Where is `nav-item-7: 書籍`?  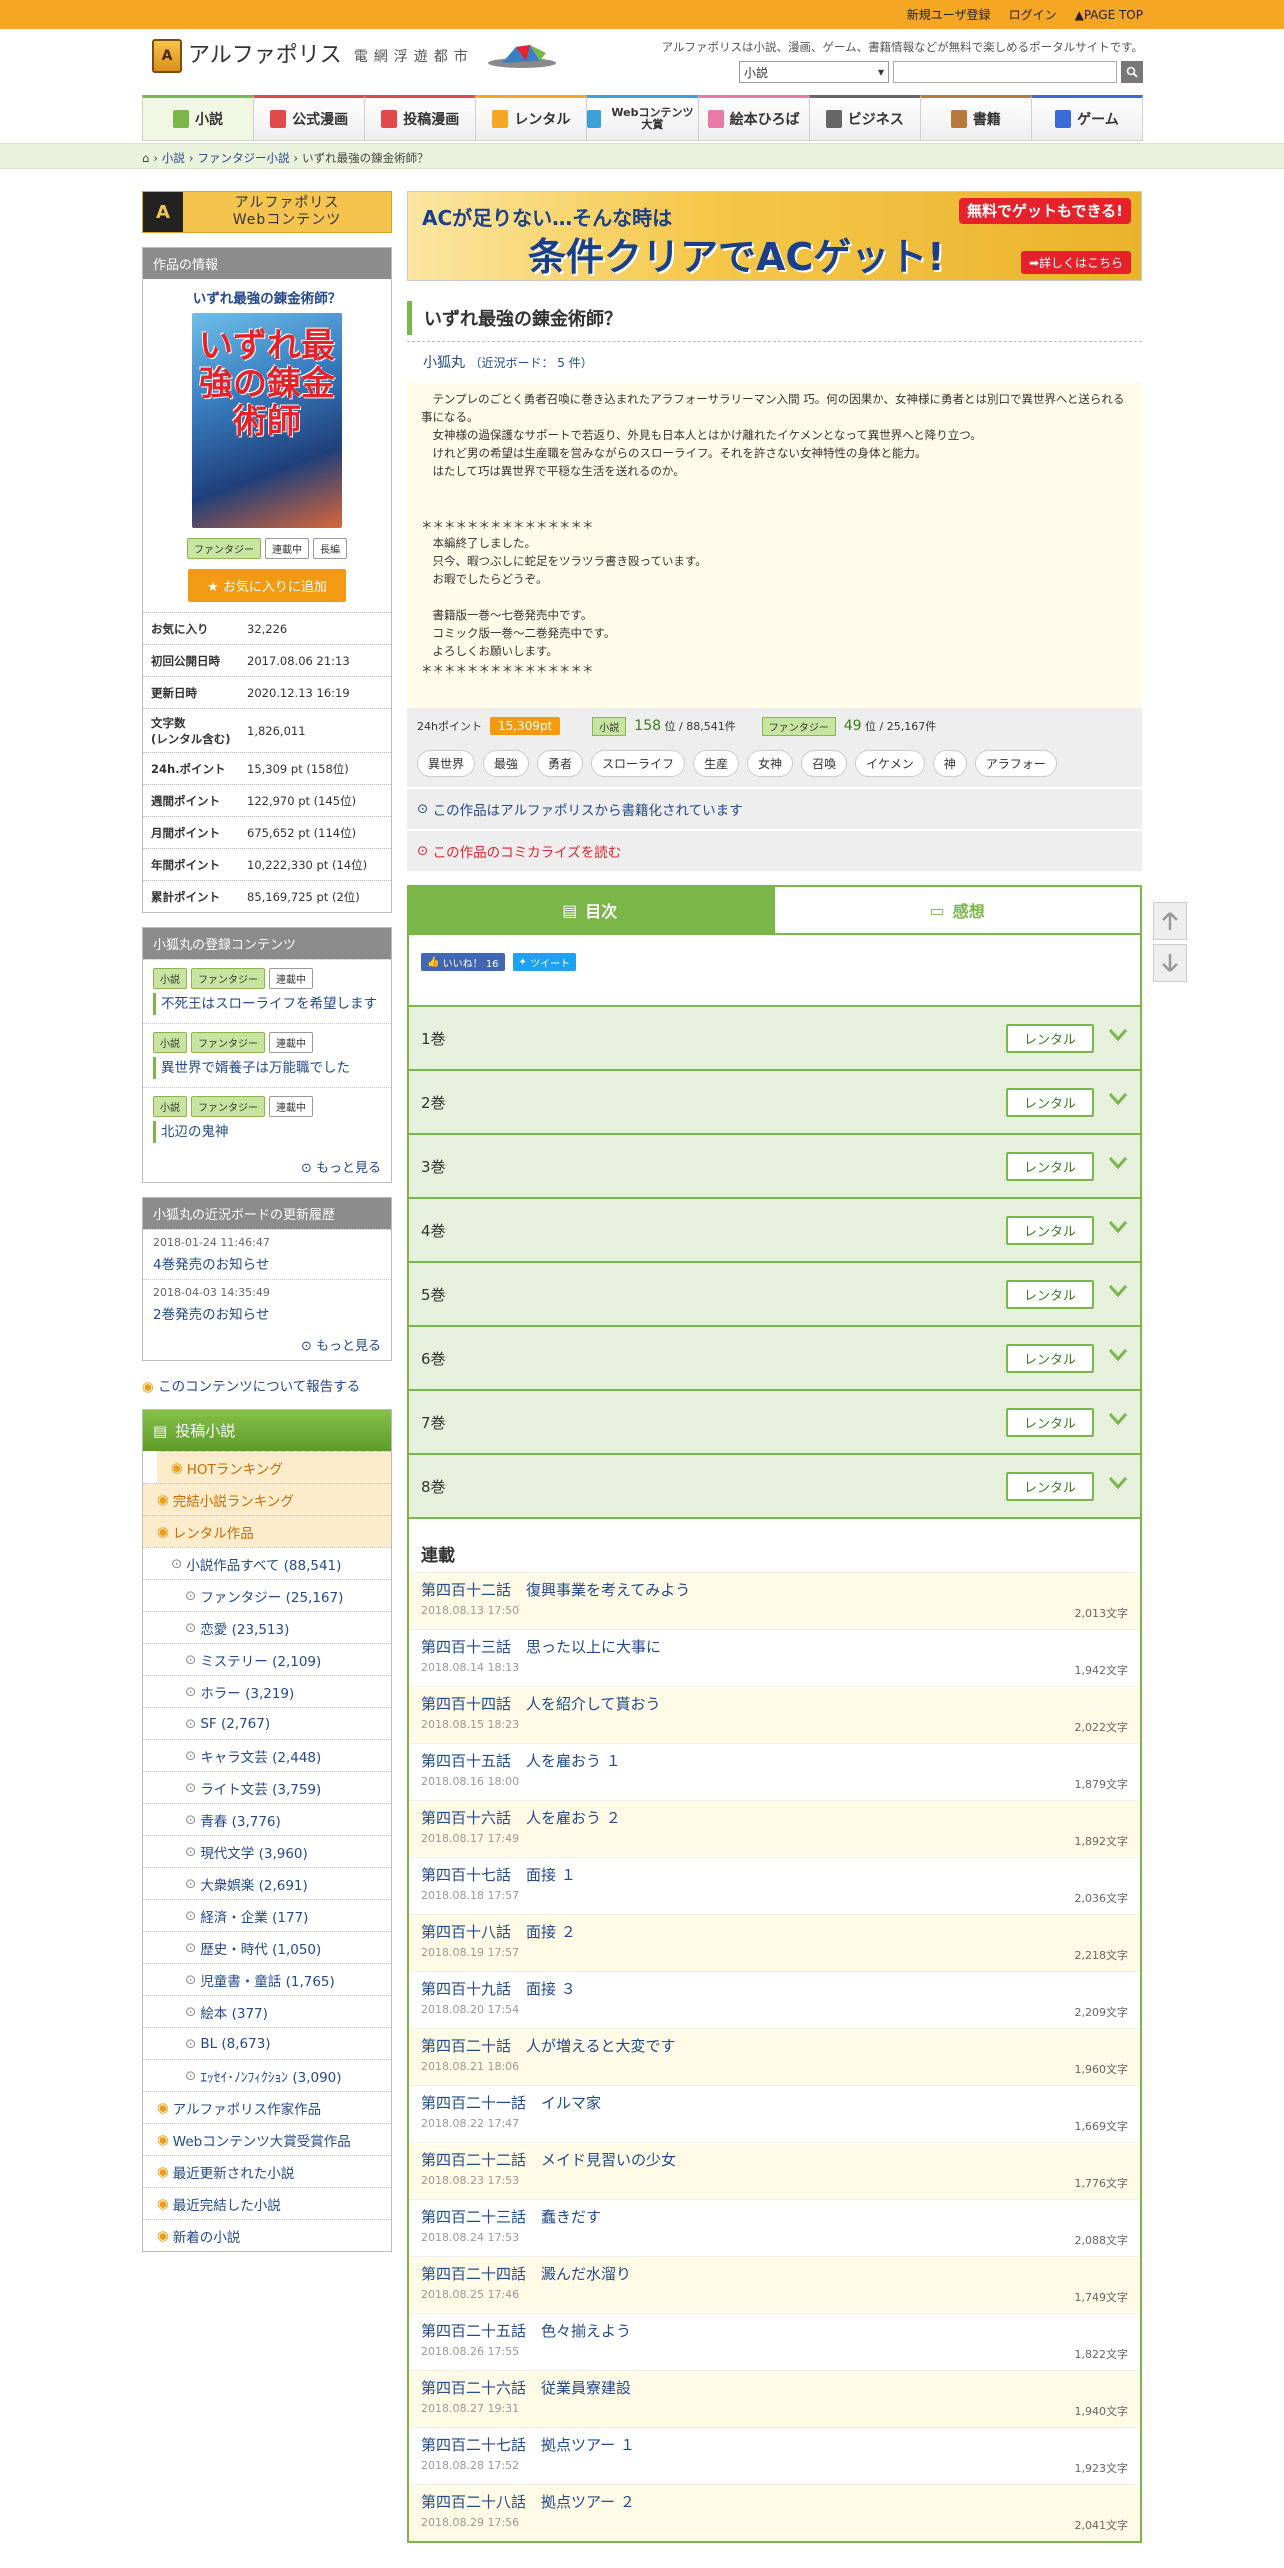 nav-item-7: 書籍 is located at coordinates (975, 118).